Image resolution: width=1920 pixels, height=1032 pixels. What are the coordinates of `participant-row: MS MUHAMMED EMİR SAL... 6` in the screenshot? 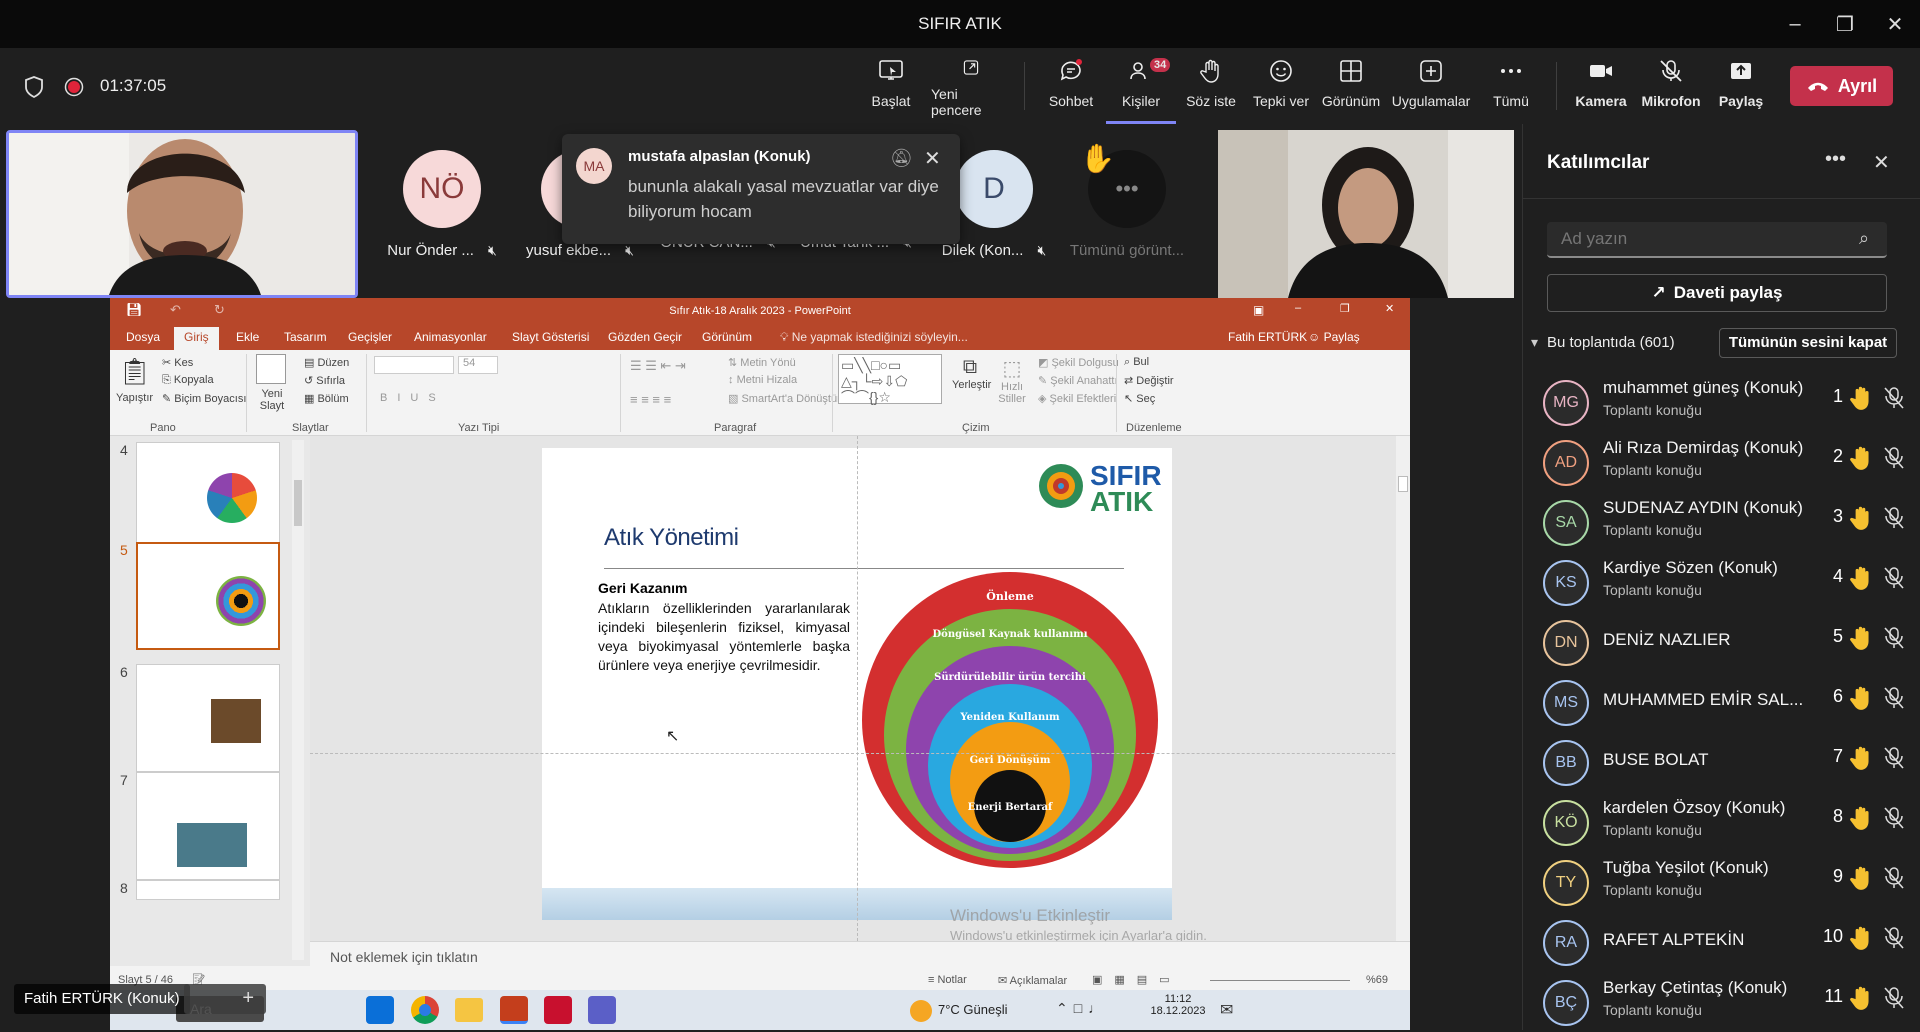 It's located at (1724, 702).